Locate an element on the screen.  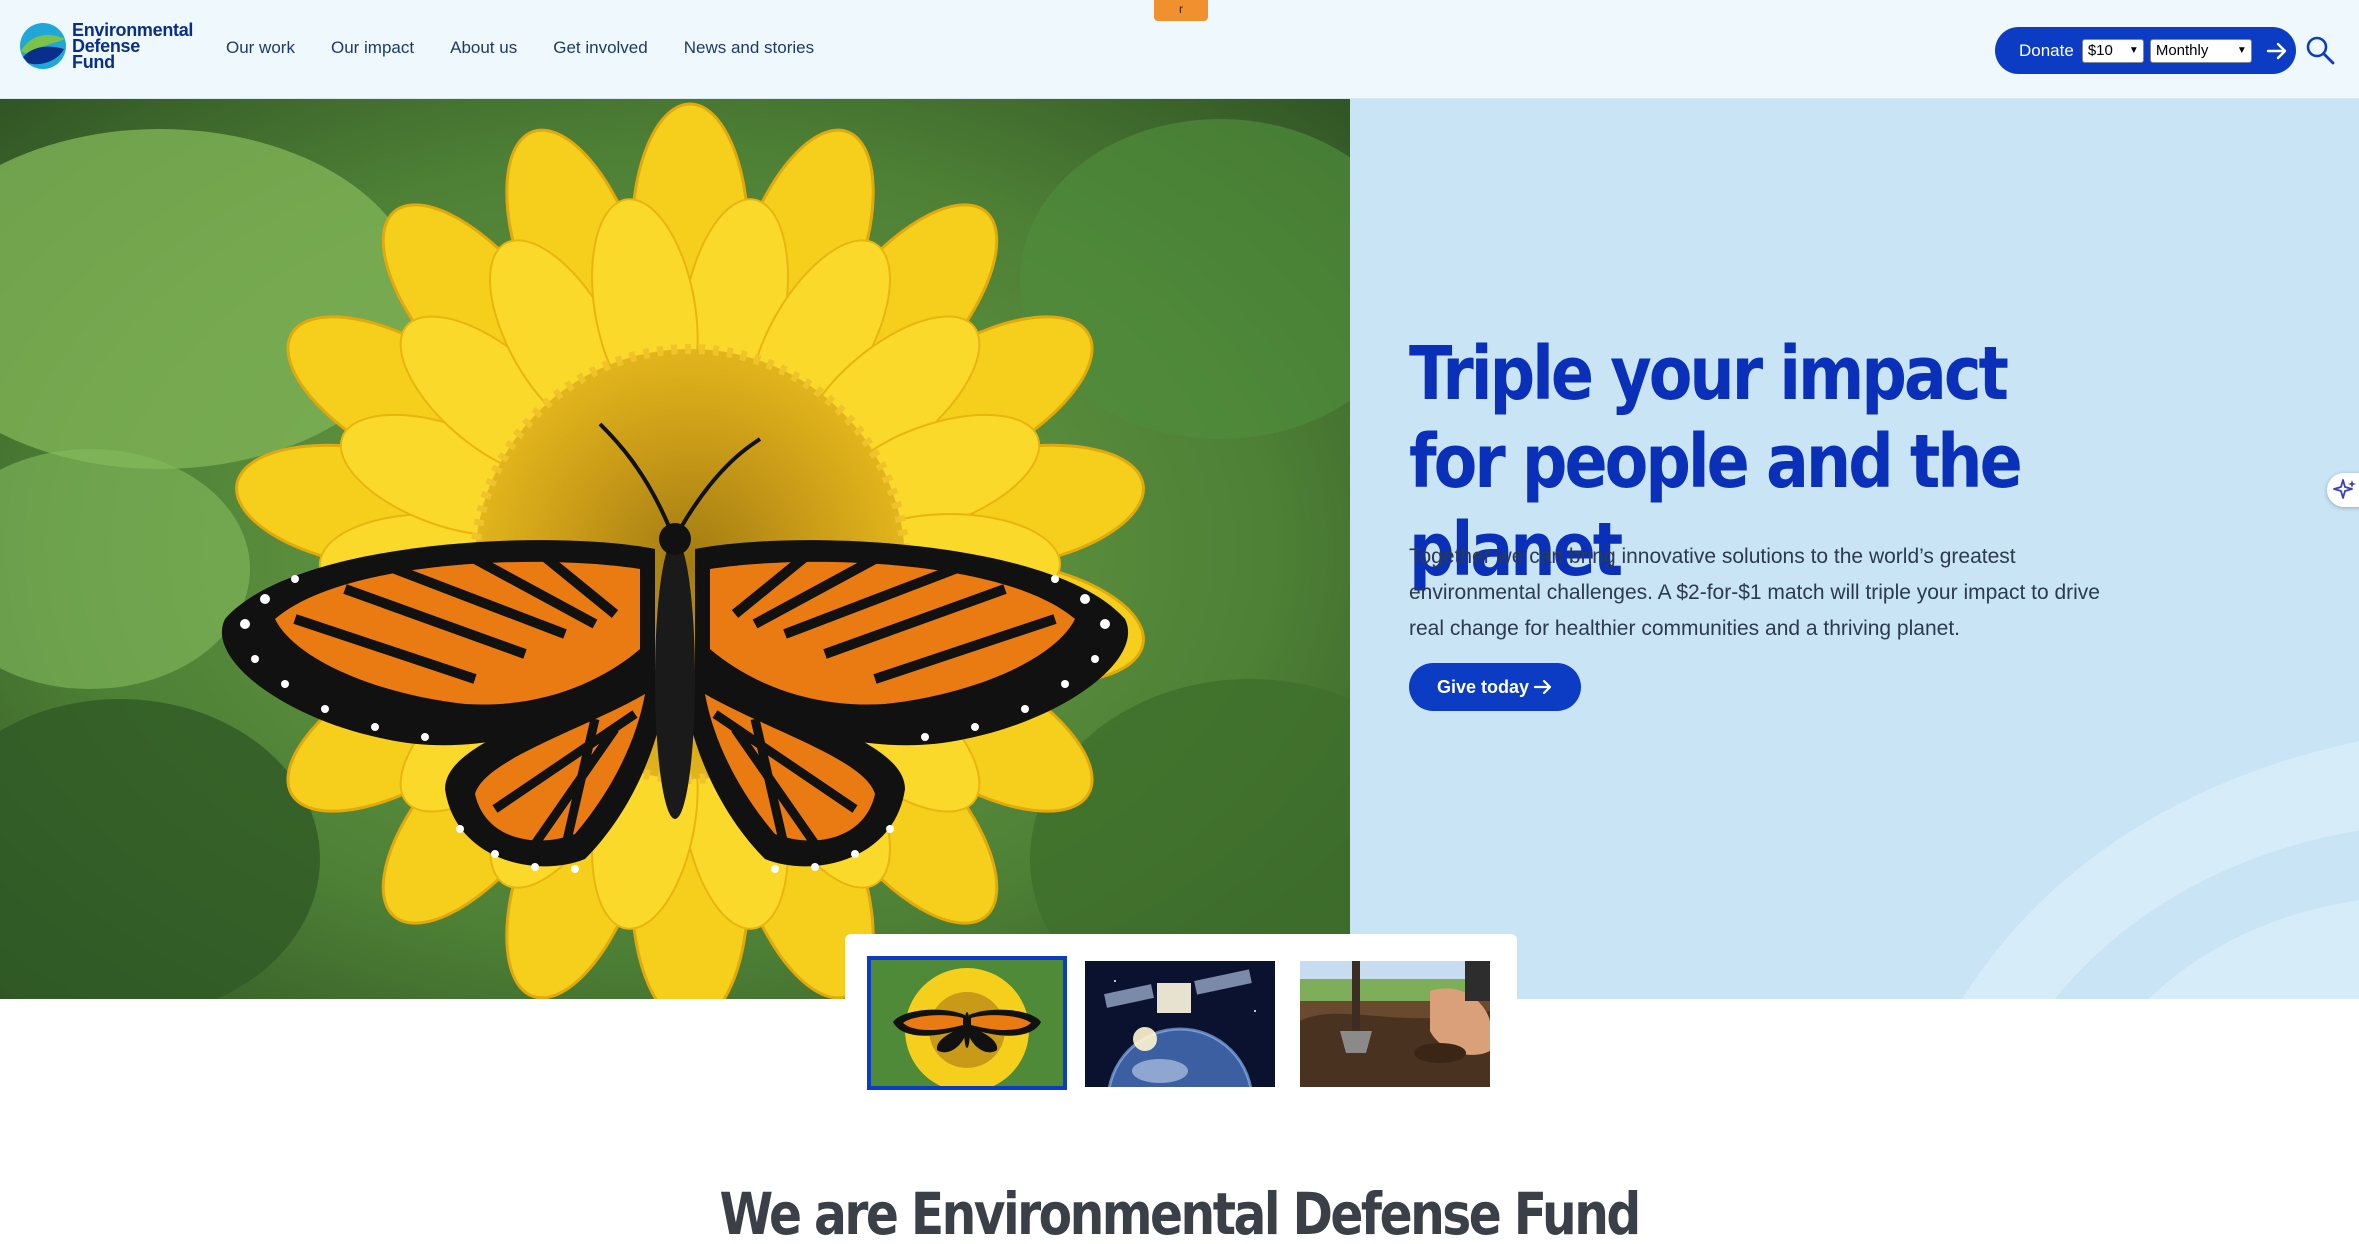
hero-carousel-thumbnails is located at coordinates (1181, 1016).